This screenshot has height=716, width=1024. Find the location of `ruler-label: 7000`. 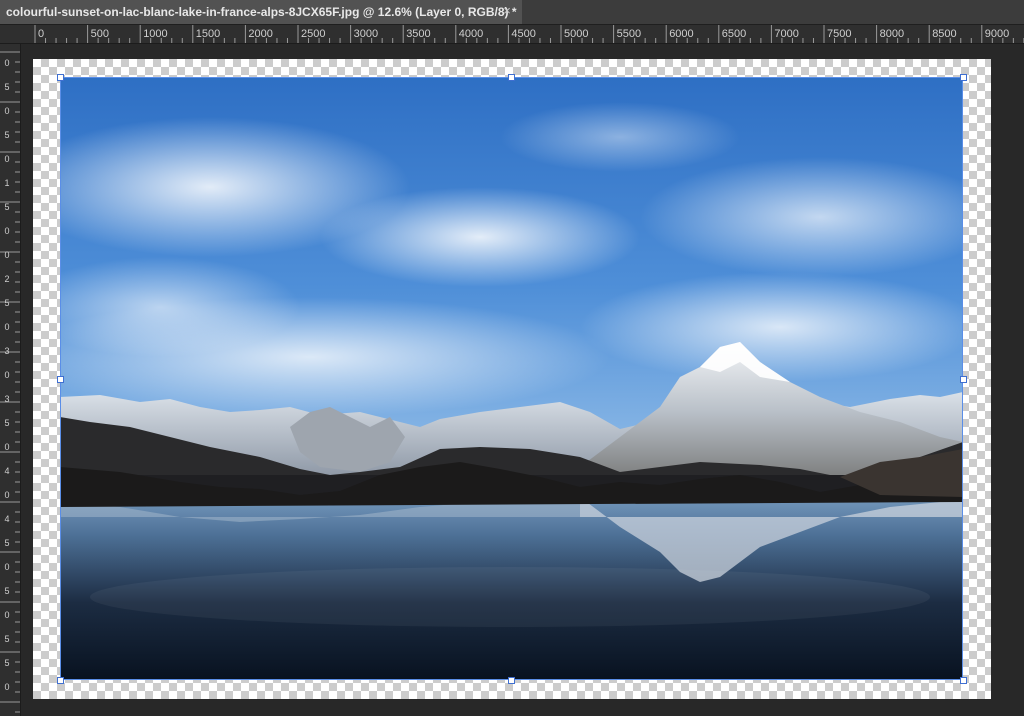

ruler-label: 7000 is located at coordinates (786, 34).